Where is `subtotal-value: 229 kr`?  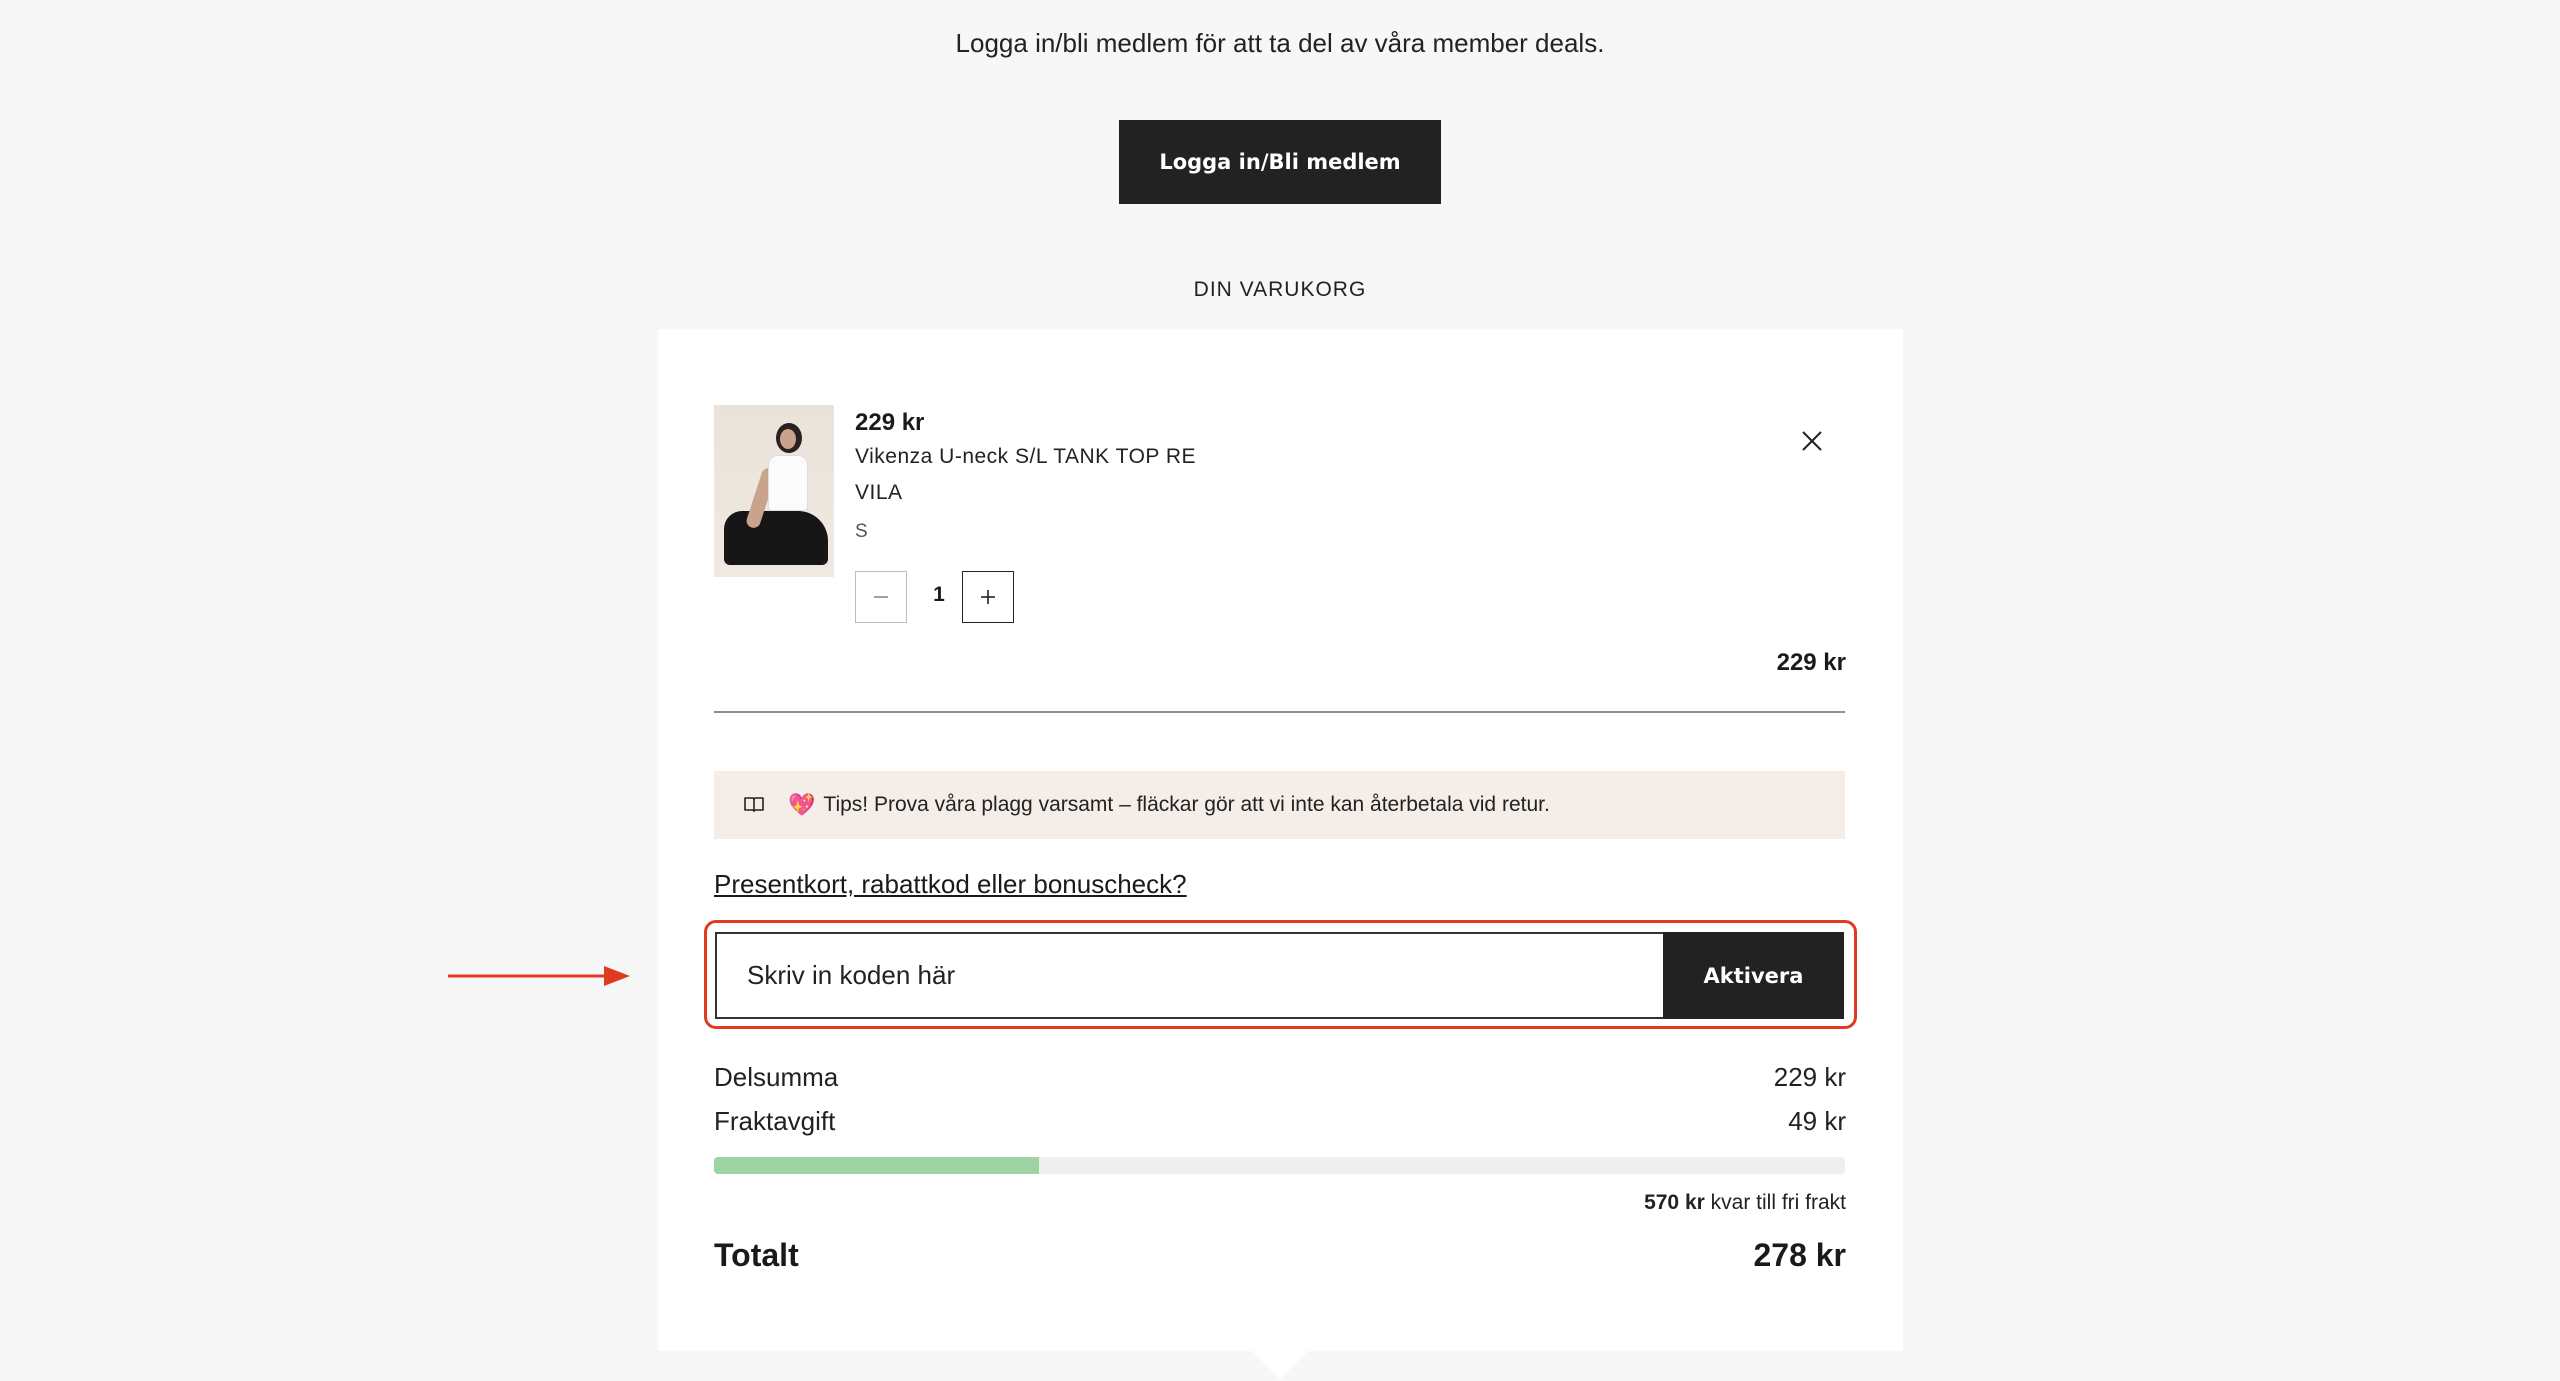 subtotal-value: 229 kr is located at coordinates (1809, 1077).